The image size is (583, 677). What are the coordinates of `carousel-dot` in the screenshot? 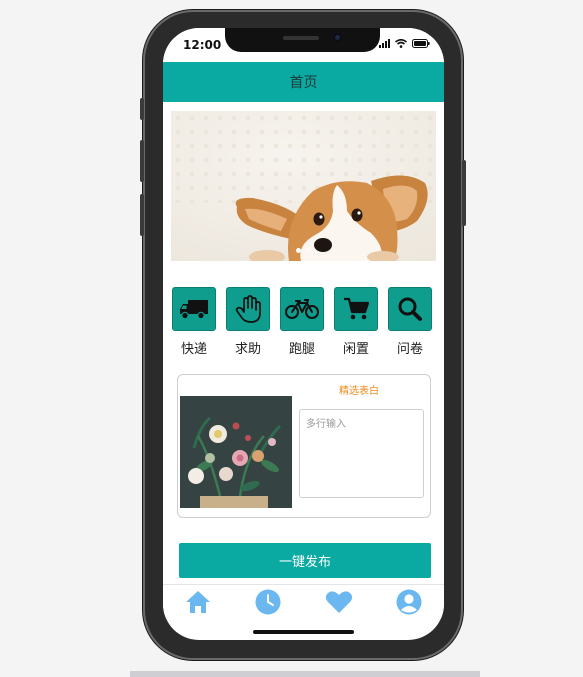 It's located at (308, 250).